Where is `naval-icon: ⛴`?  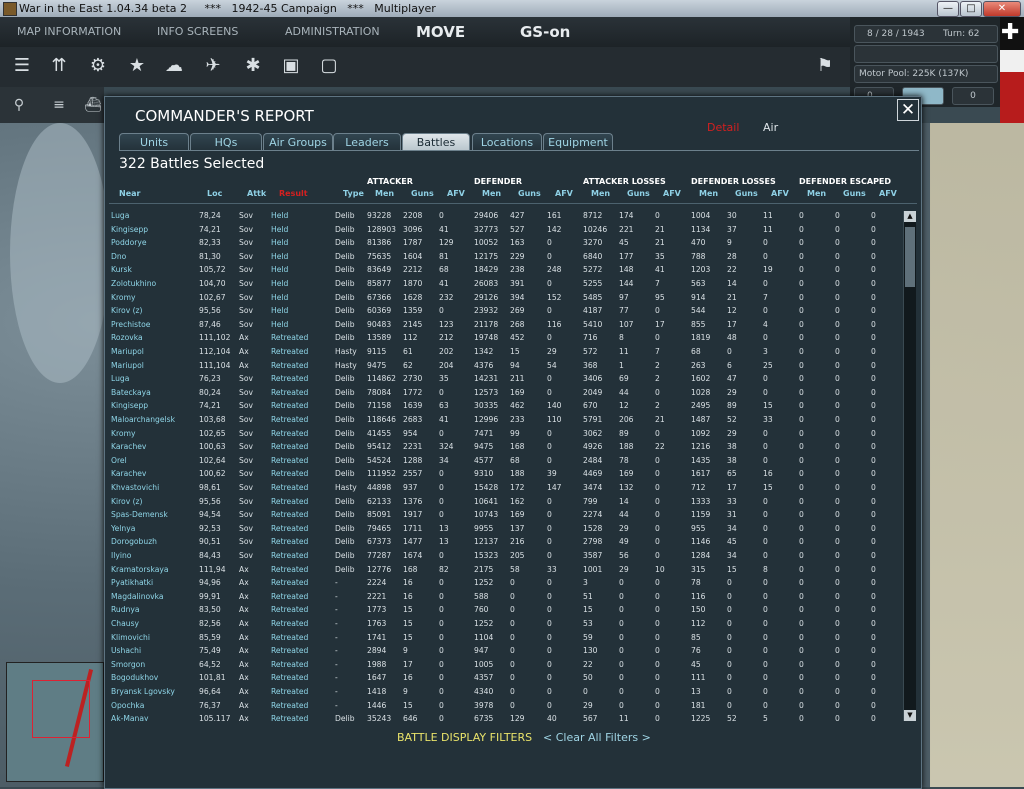 naval-icon: ⛴ is located at coordinates (93, 105).